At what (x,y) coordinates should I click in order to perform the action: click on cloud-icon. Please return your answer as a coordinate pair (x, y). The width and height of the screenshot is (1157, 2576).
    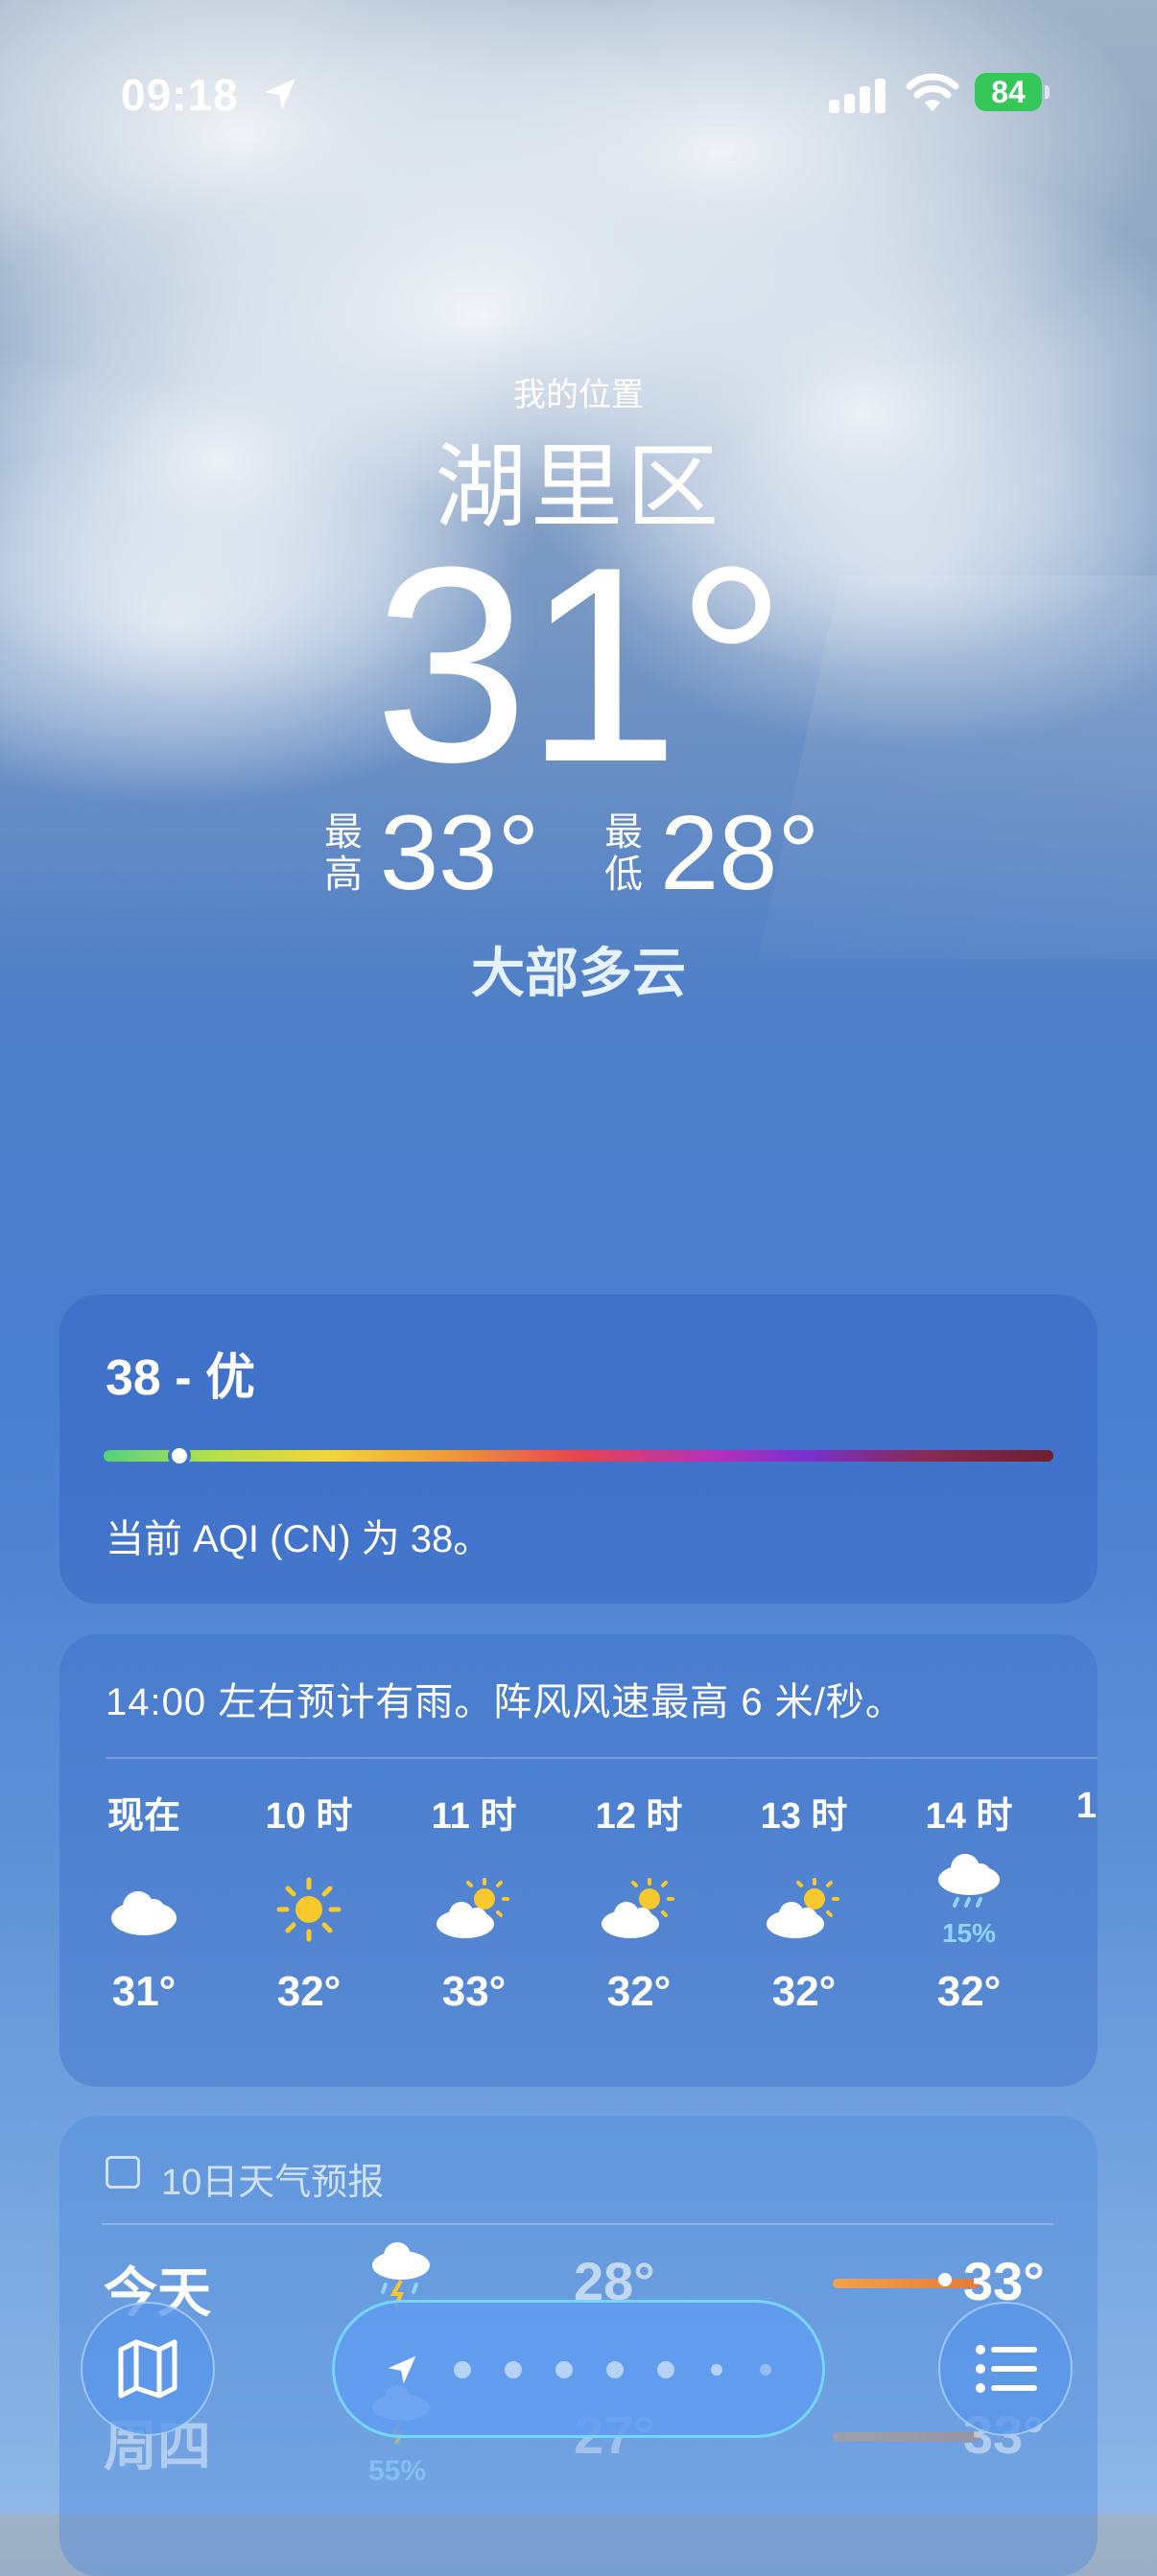
    Looking at the image, I should click on (144, 1913).